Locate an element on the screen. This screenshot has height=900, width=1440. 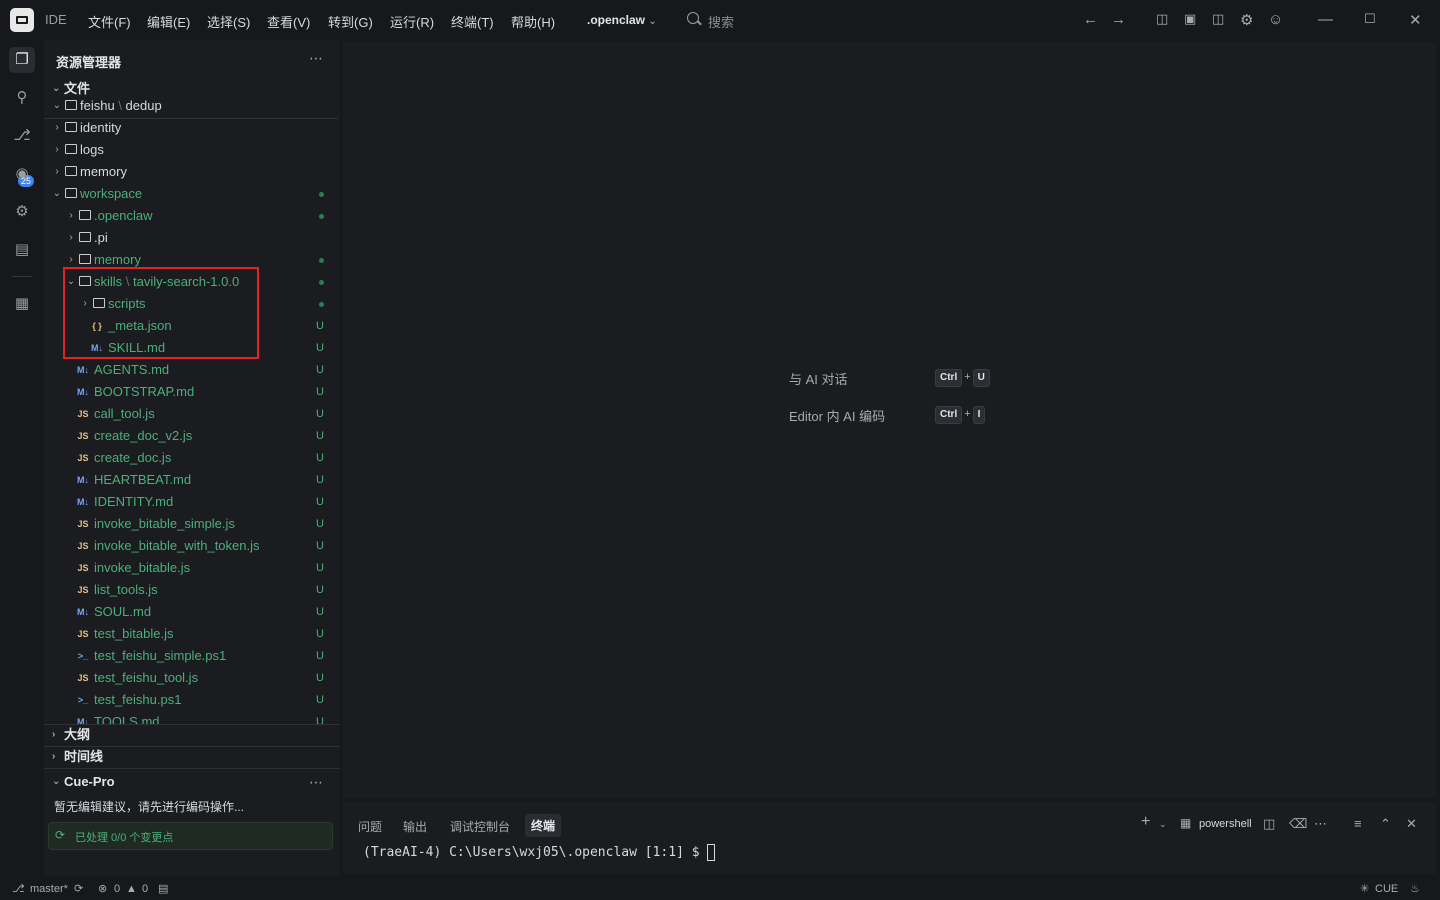
error-count: 0 is located at coordinates (117, 889).